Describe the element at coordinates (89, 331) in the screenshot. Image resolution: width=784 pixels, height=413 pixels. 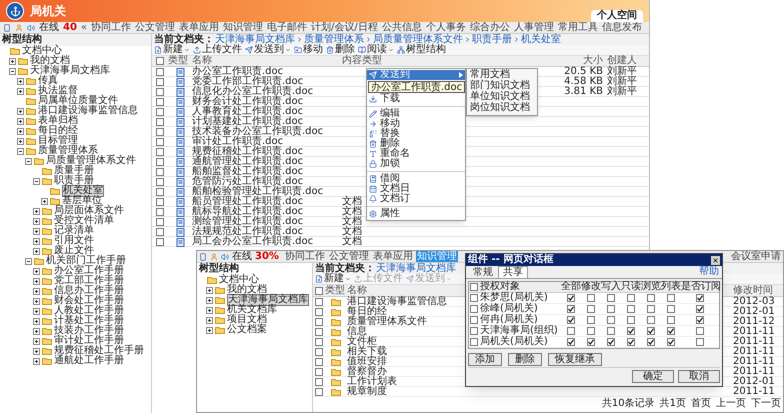
I see `tree-item: 技装办工作手册` at that location.